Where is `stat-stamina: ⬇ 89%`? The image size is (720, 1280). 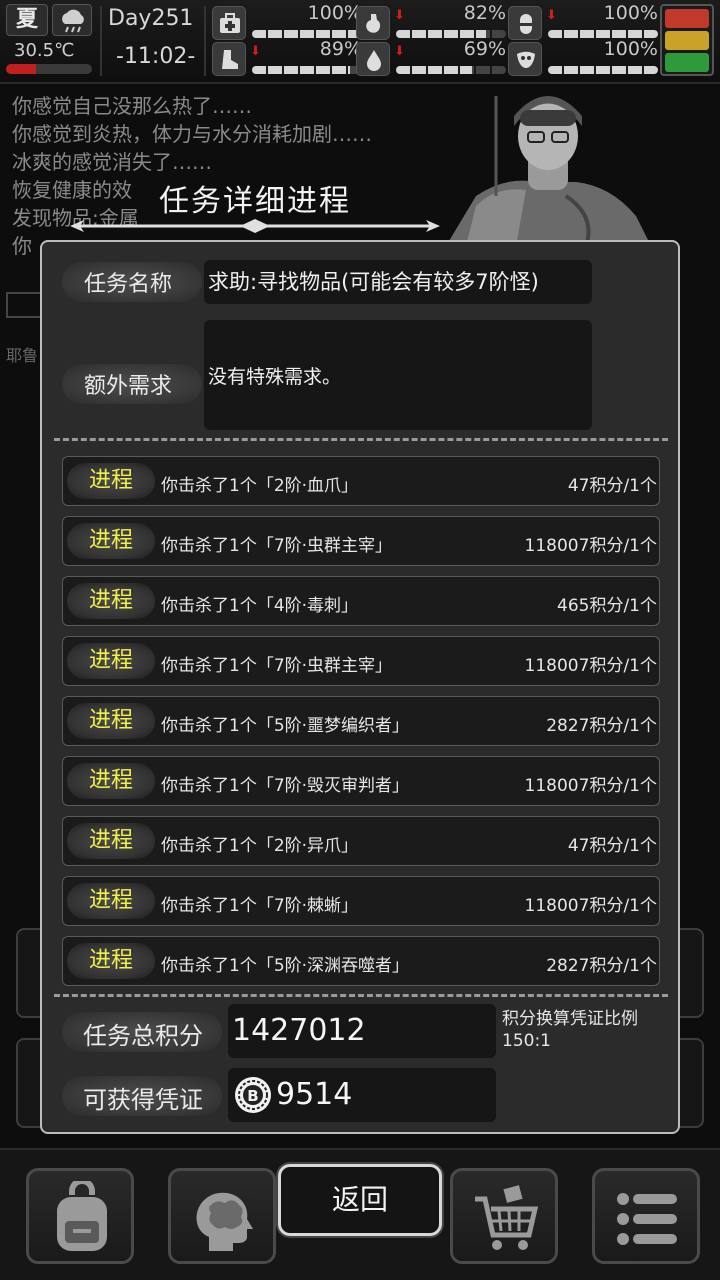
stat-stamina: ⬇ 89% is located at coordinates (287, 57).